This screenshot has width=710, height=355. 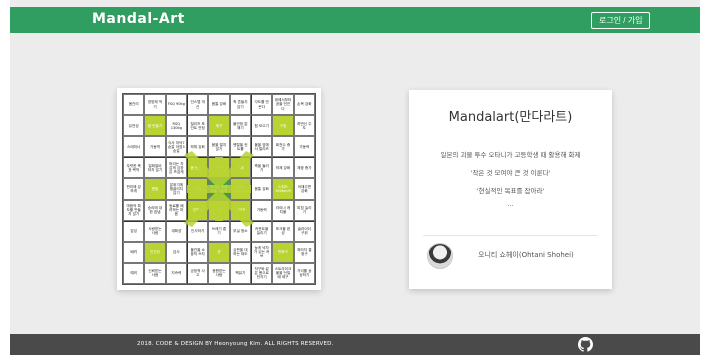 I want to click on right-margin, so click(x=705, y=177).